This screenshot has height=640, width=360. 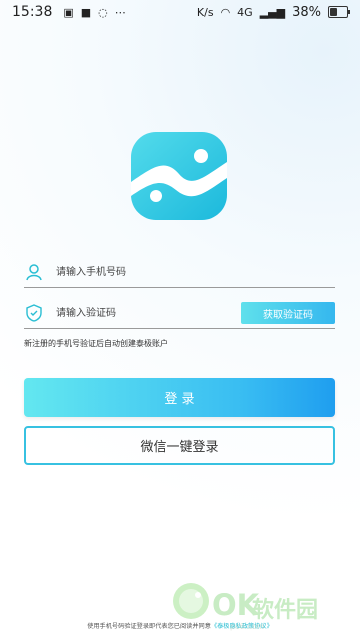 What do you see at coordinates (179, 445) in the screenshot?
I see `wechat-login-button: 微信一键登录` at bounding box center [179, 445].